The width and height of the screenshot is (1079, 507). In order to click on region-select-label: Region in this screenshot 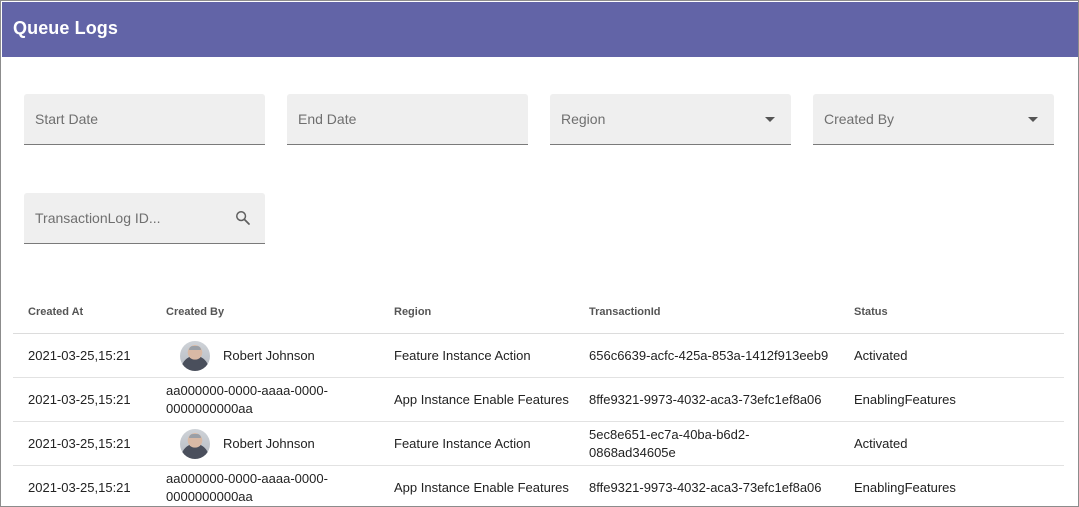, I will do `click(583, 119)`.